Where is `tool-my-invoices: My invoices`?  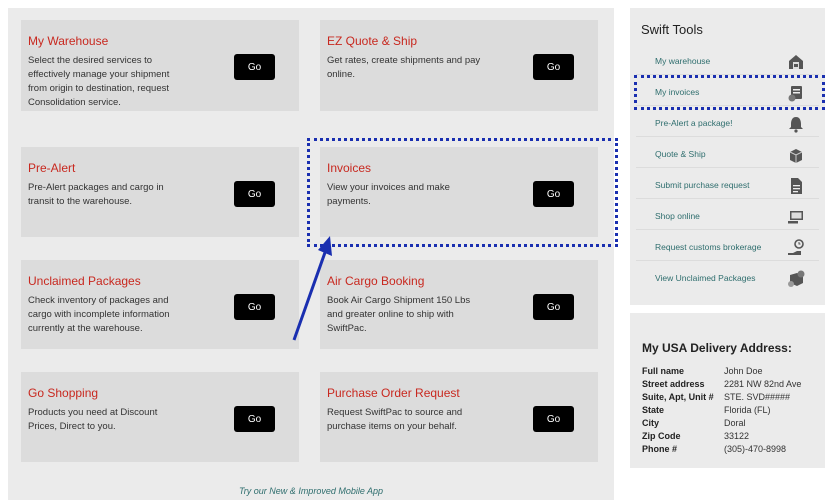 tool-my-invoices: My invoices is located at coordinates (727, 93).